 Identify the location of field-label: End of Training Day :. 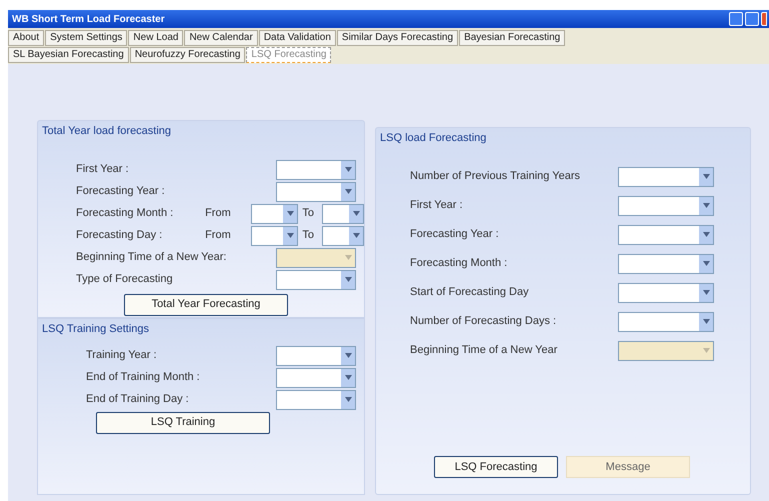
(138, 400).